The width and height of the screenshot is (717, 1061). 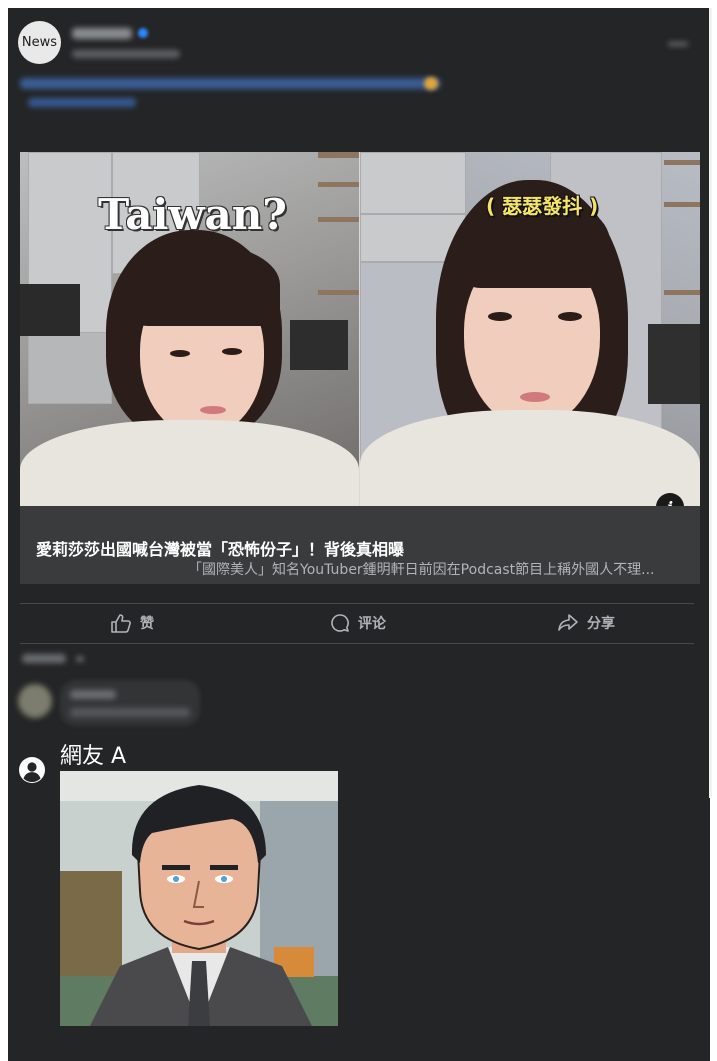 I want to click on blurred-post-text, so click(x=230, y=83).